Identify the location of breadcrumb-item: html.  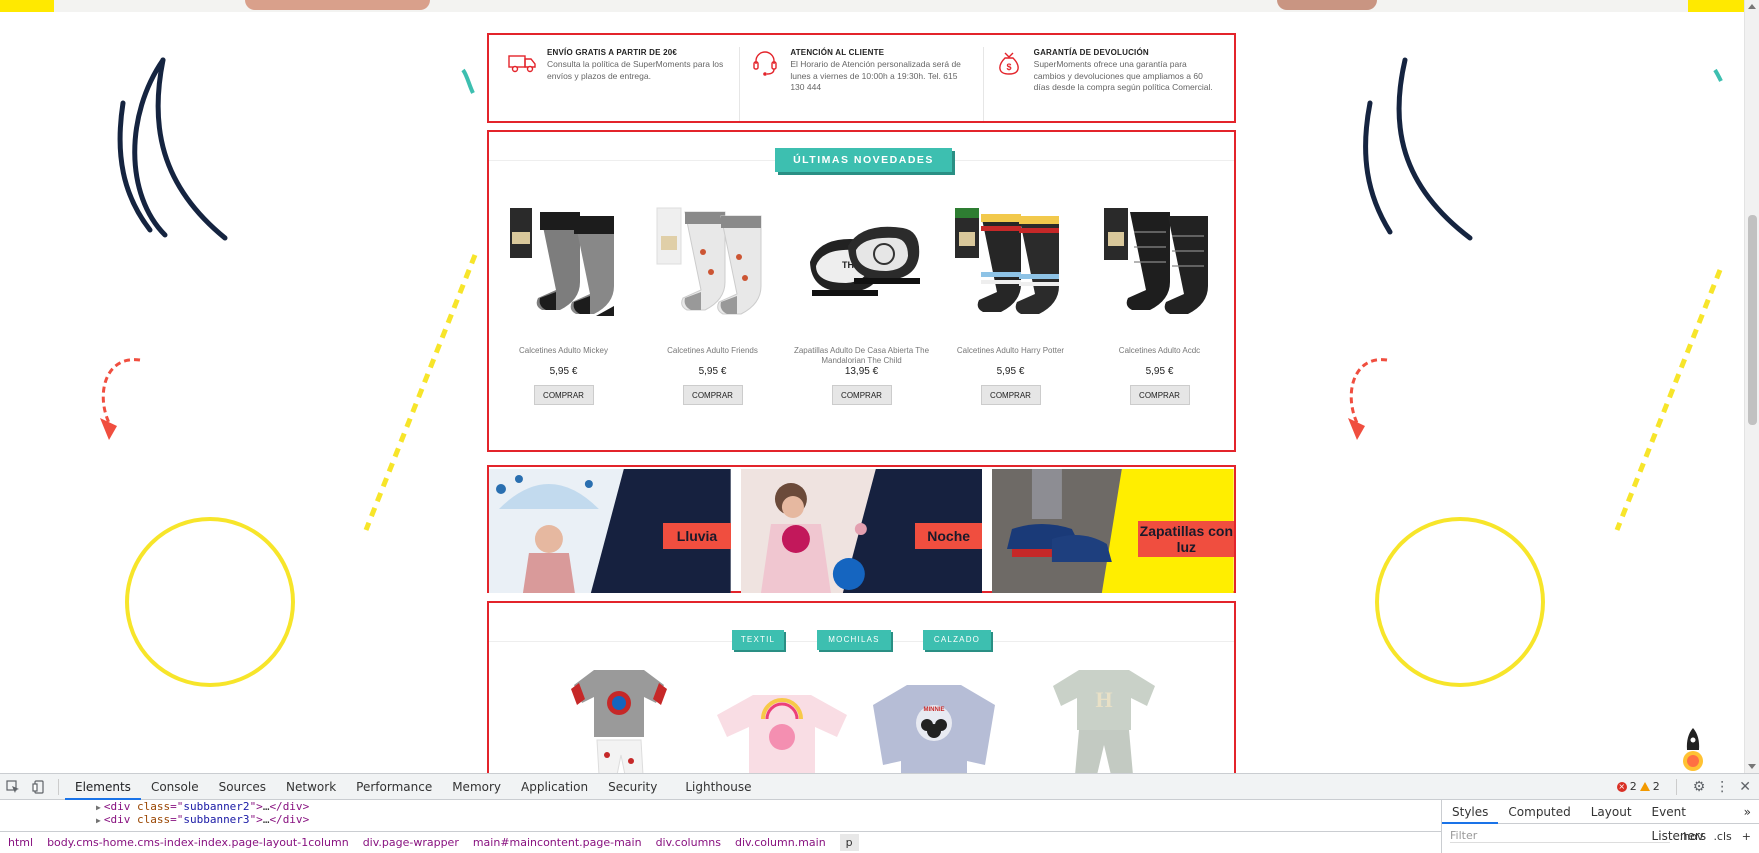
(20, 842).